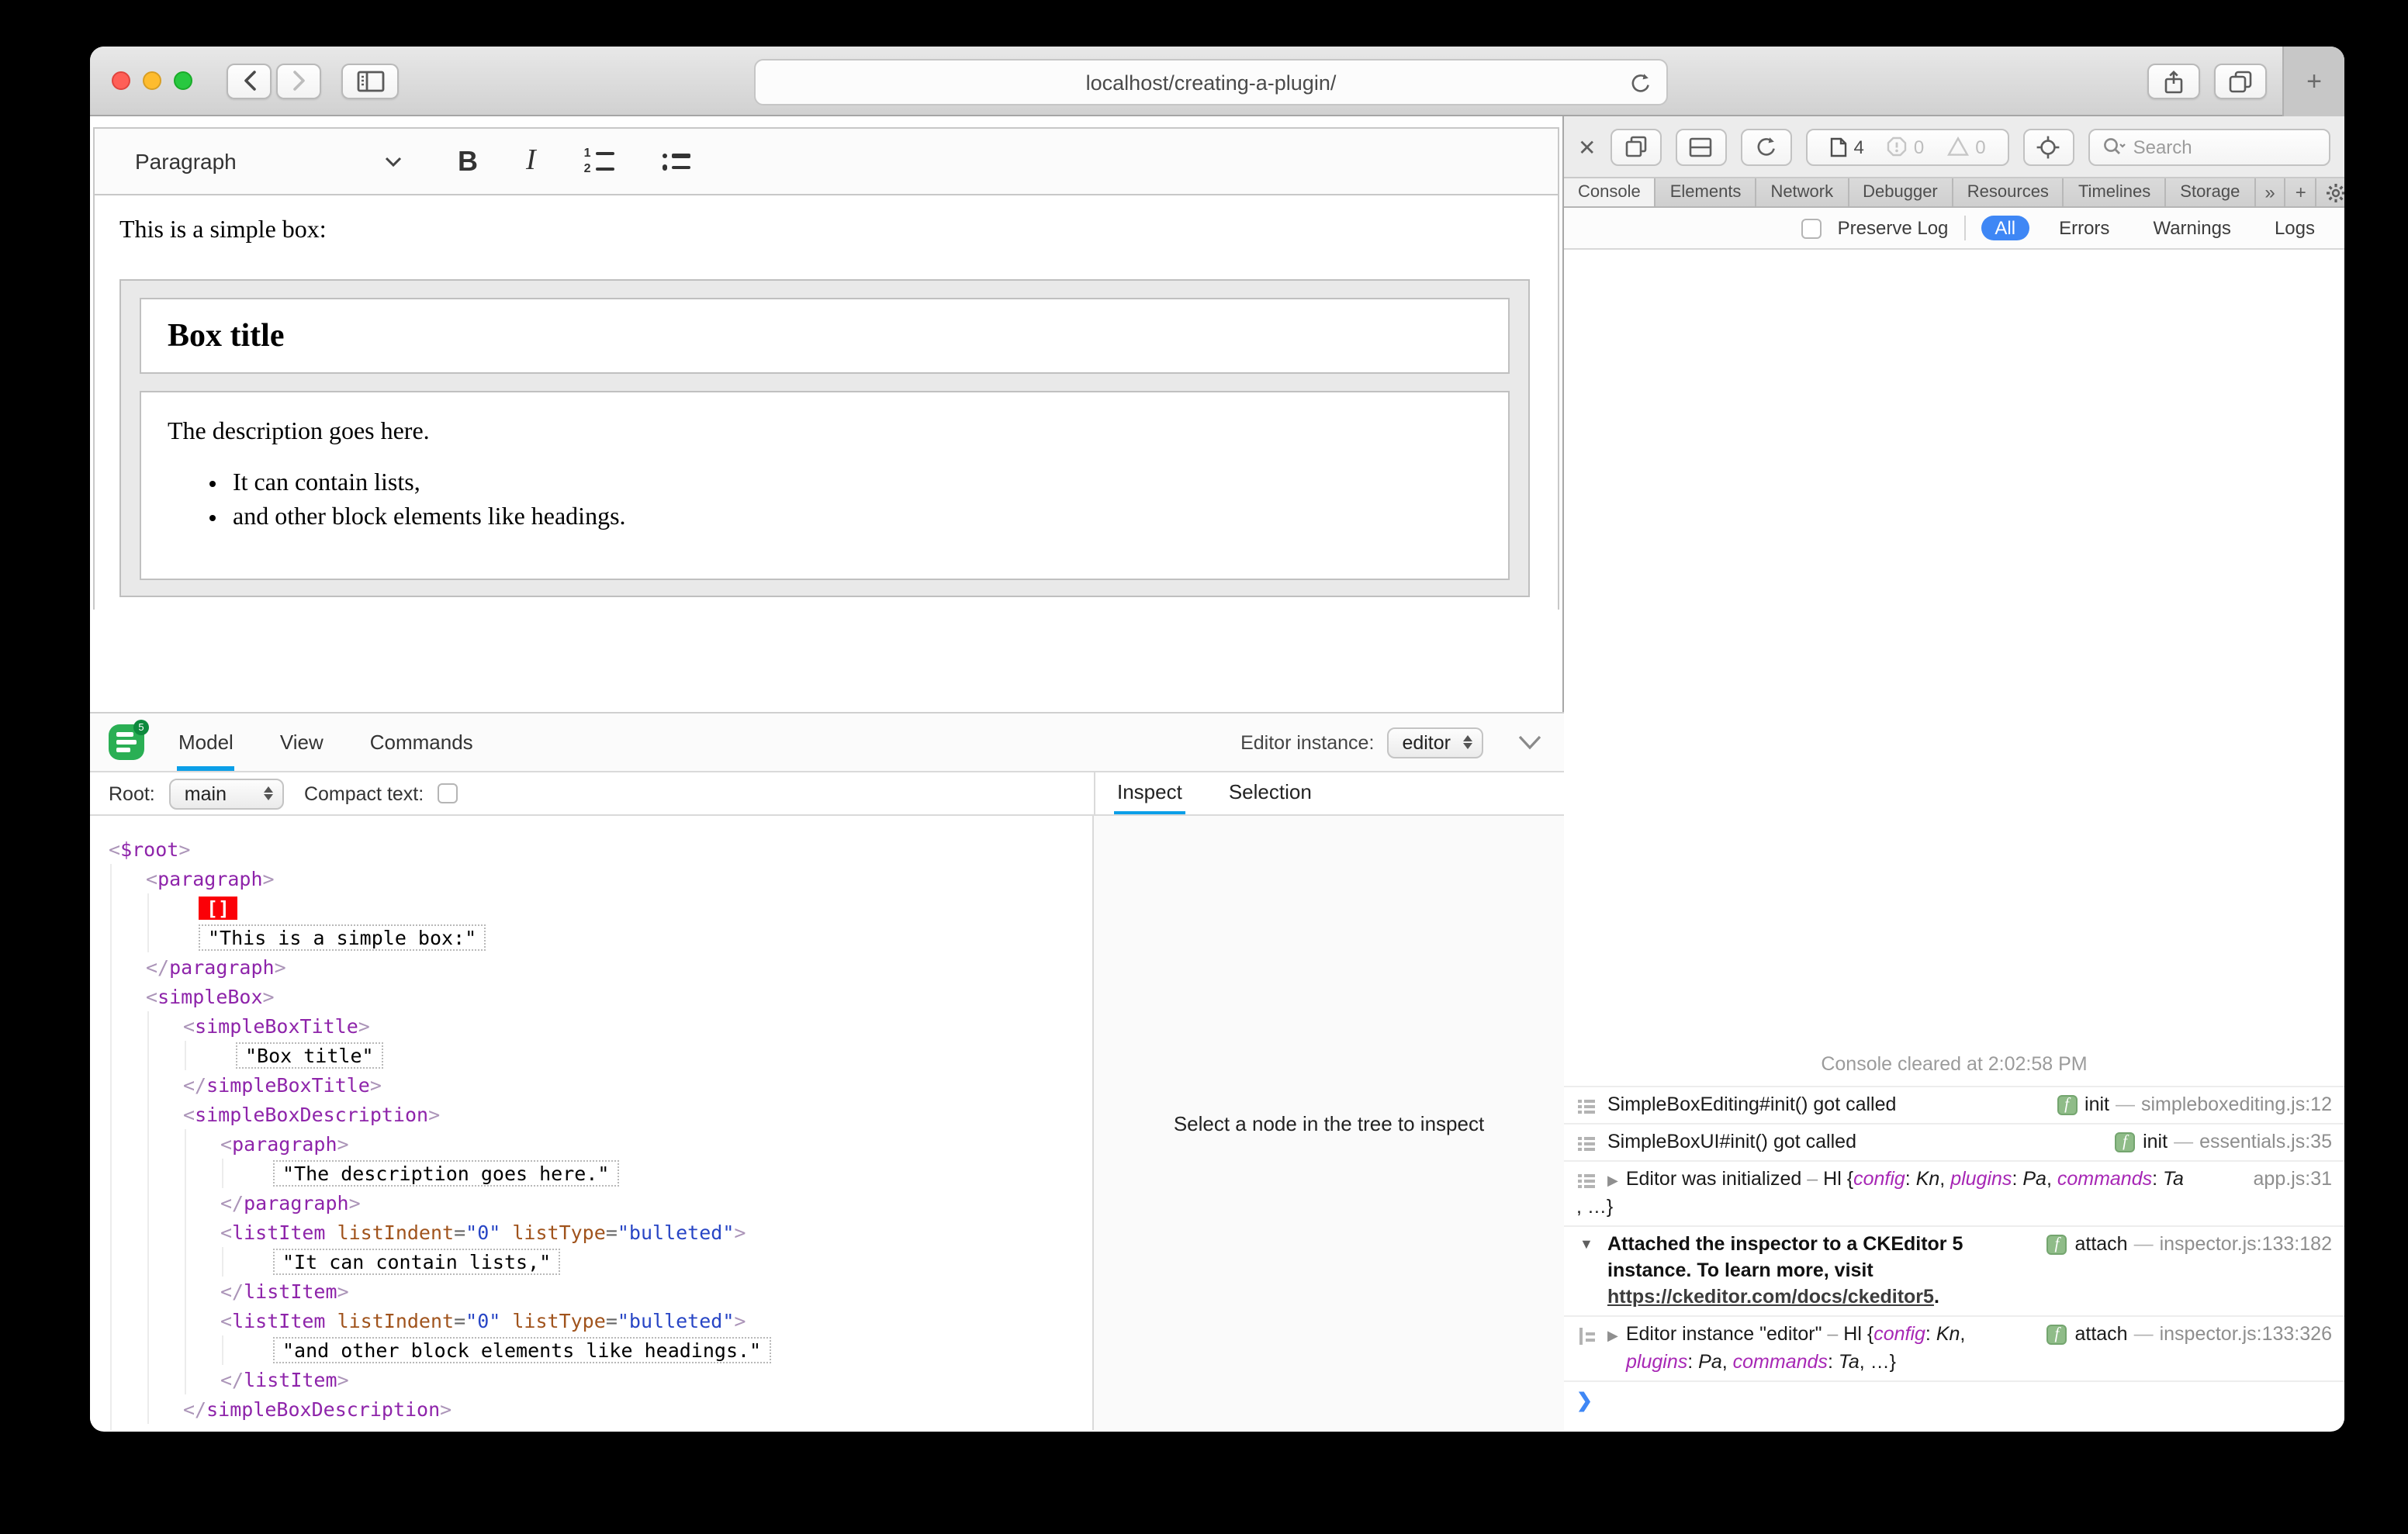 The image size is (2408, 1534). What do you see at coordinates (302, 742) in the screenshot?
I see `inspector-tab-view: View` at bounding box center [302, 742].